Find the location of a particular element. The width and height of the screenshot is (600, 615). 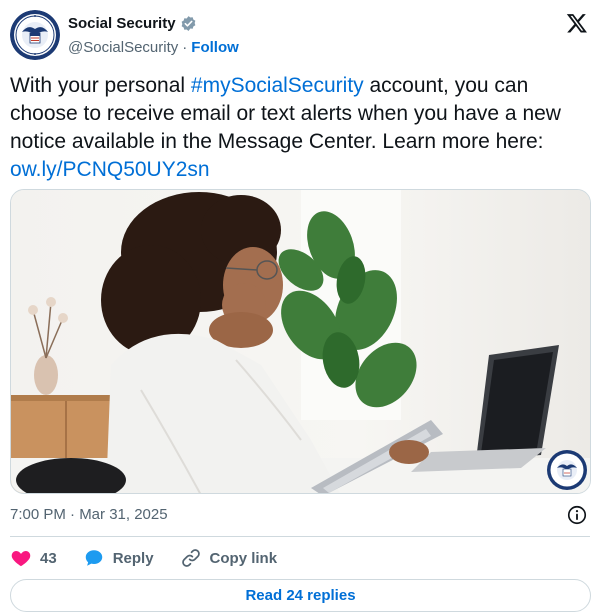

action-bar: 43 Reply Copy link is located at coordinates (156, 558).